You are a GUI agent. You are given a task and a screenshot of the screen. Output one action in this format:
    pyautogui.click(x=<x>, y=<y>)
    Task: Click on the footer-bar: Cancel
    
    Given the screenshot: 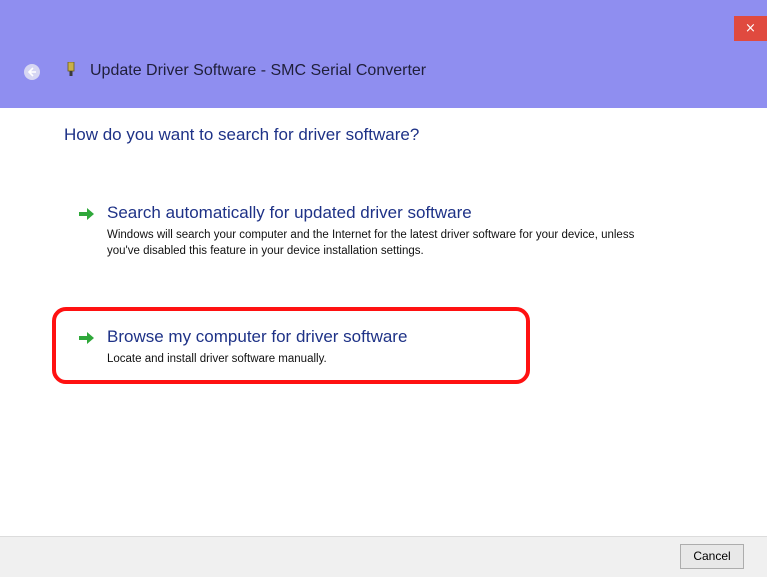 What is the action you would take?
    pyautogui.click(x=383, y=556)
    